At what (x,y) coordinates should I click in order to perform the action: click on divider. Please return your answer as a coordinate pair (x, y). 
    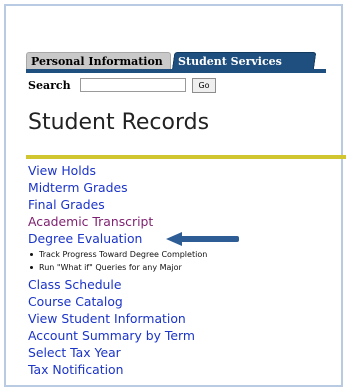
    Looking at the image, I should click on (186, 157).